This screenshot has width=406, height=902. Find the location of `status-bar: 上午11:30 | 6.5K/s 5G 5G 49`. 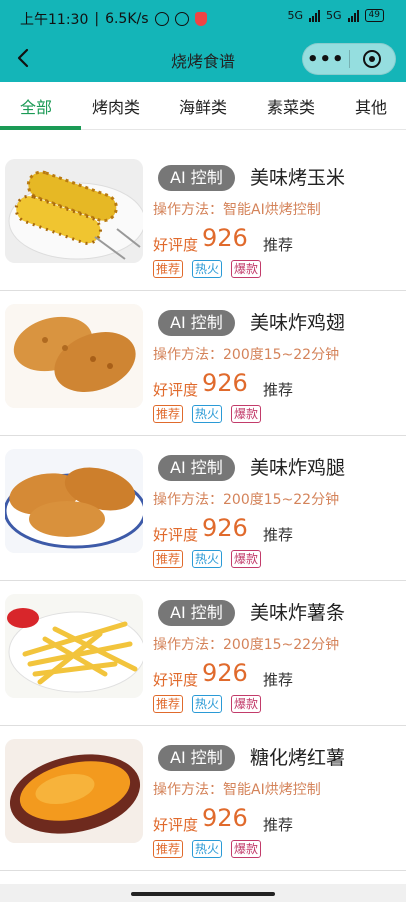

status-bar: 上午11:30 | 6.5K/s 5G 5G 49 is located at coordinates (203, 18).